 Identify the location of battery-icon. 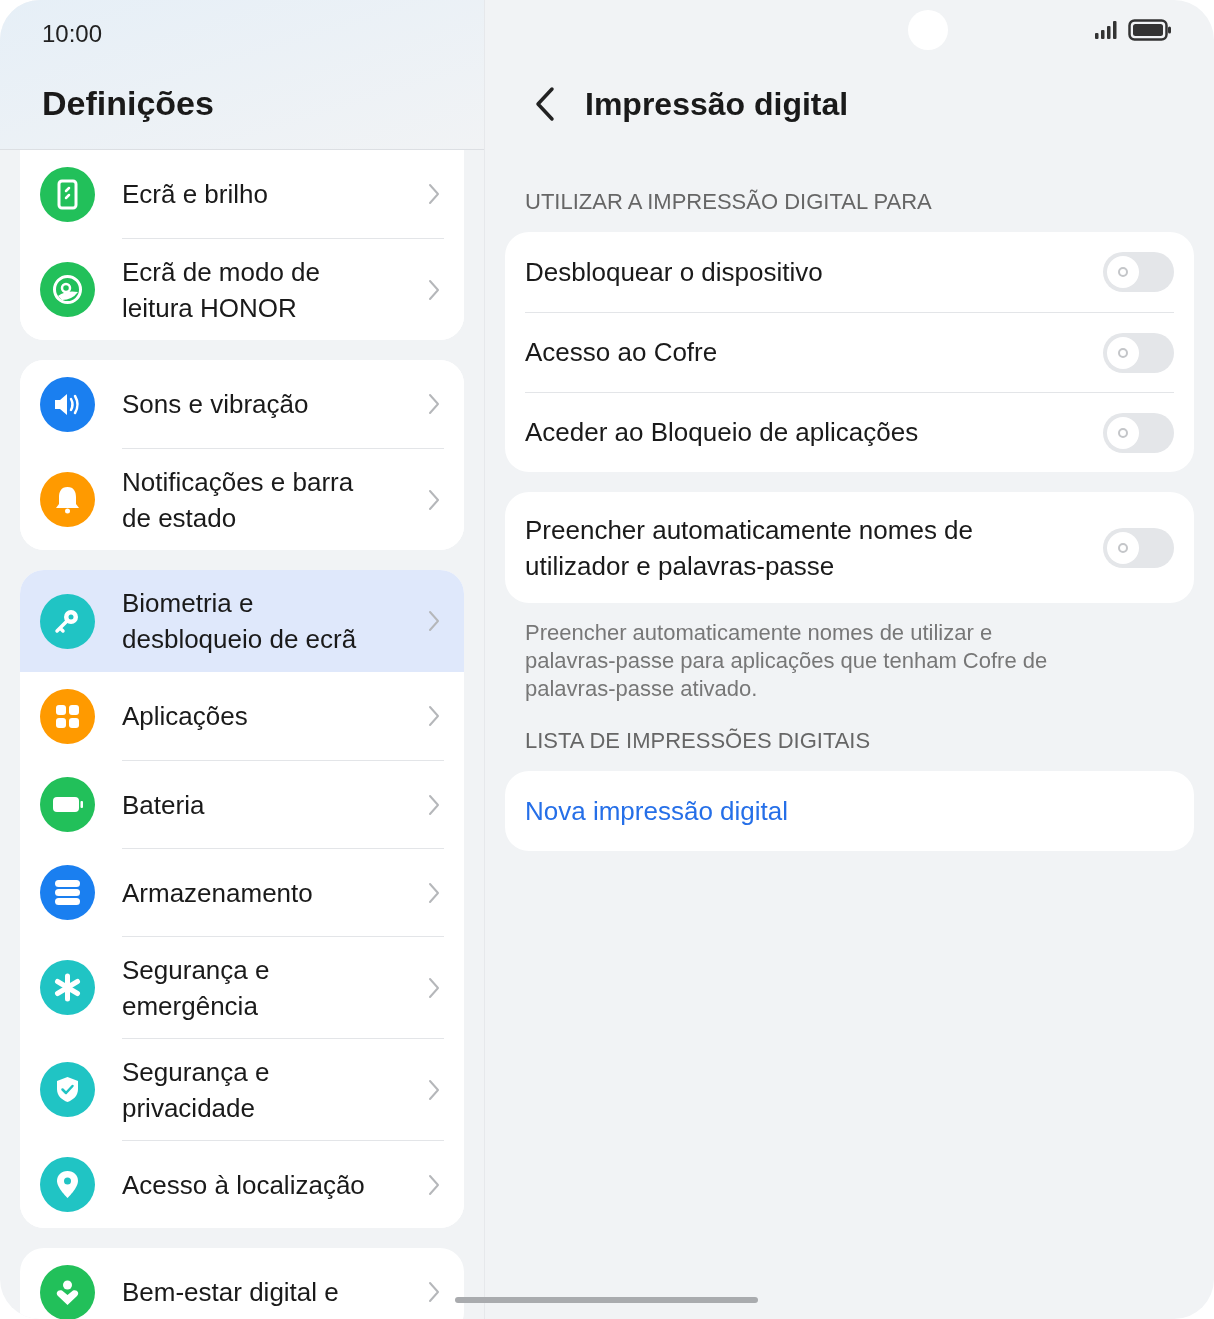
(1150, 30).